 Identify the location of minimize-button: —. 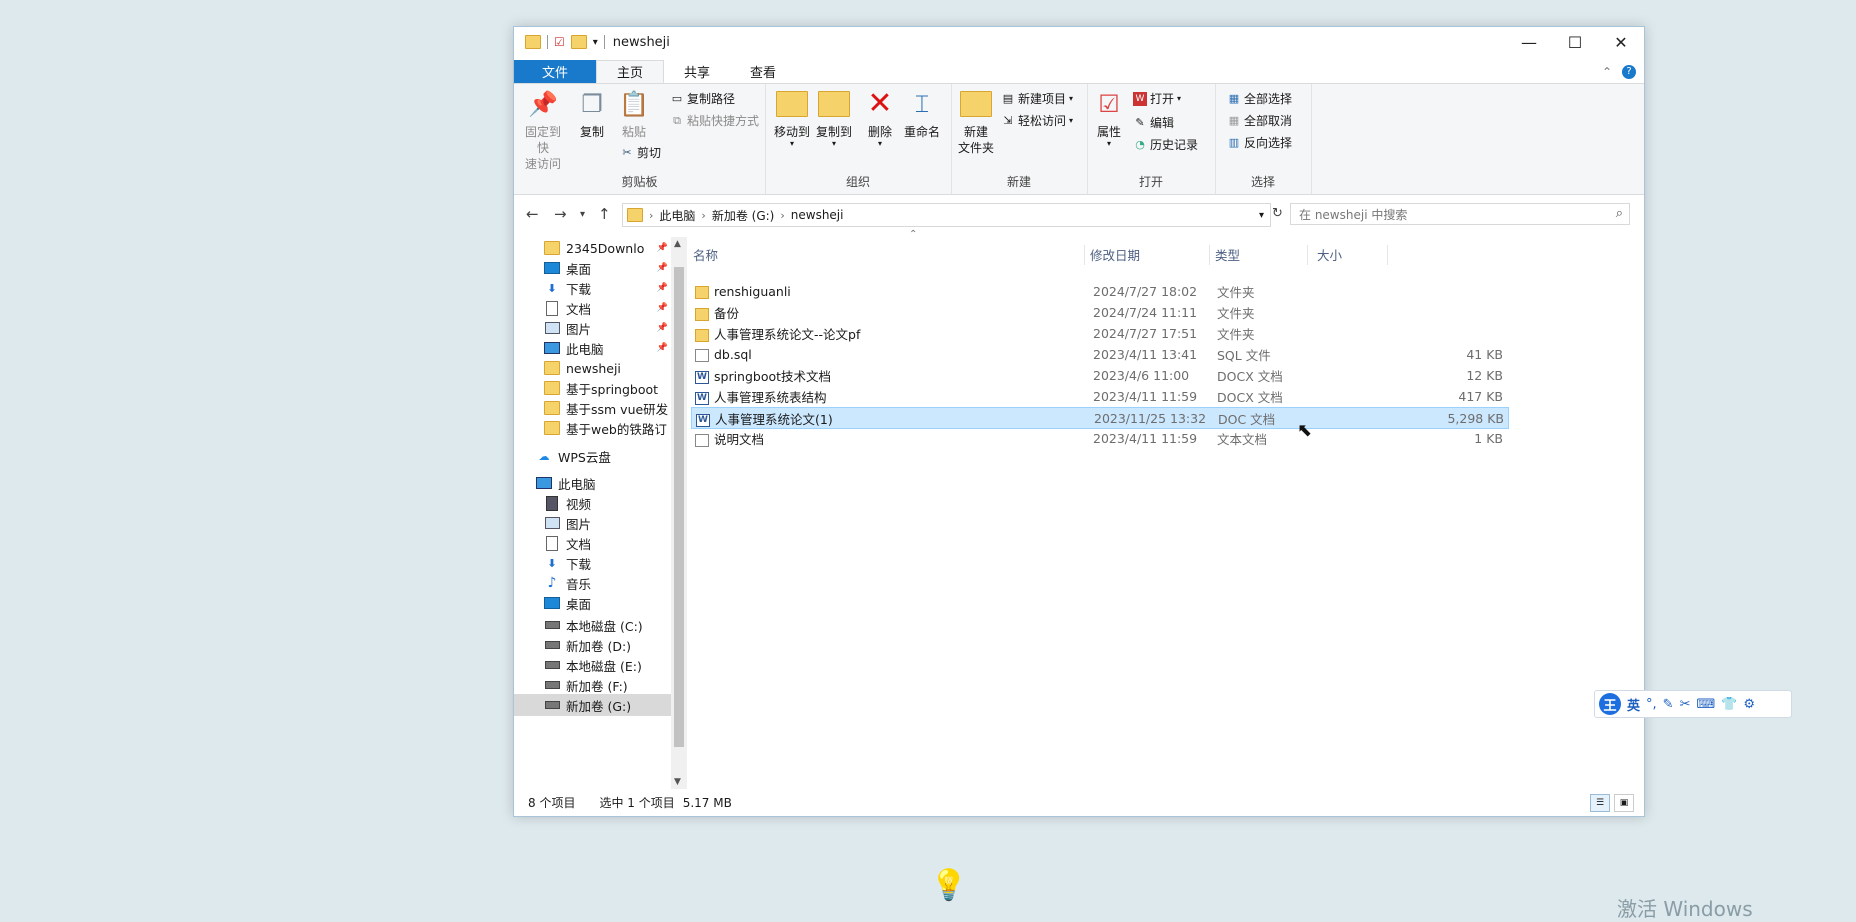
(1529, 42).